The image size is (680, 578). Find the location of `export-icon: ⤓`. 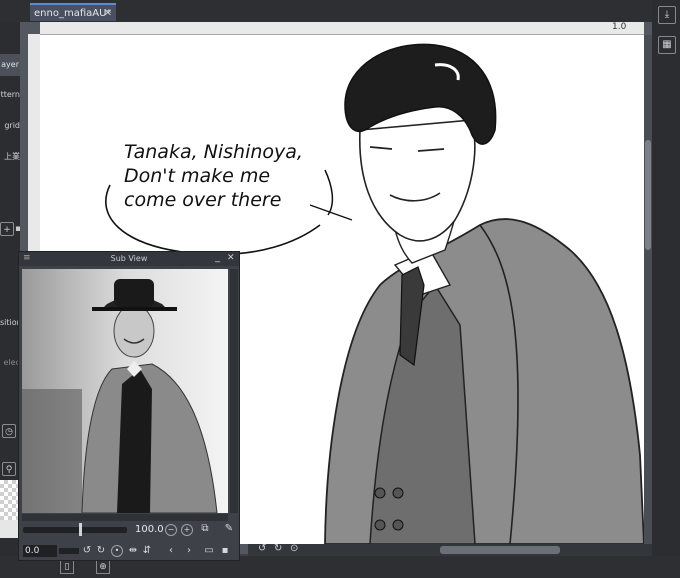

export-icon: ⤓ is located at coordinates (667, 15).